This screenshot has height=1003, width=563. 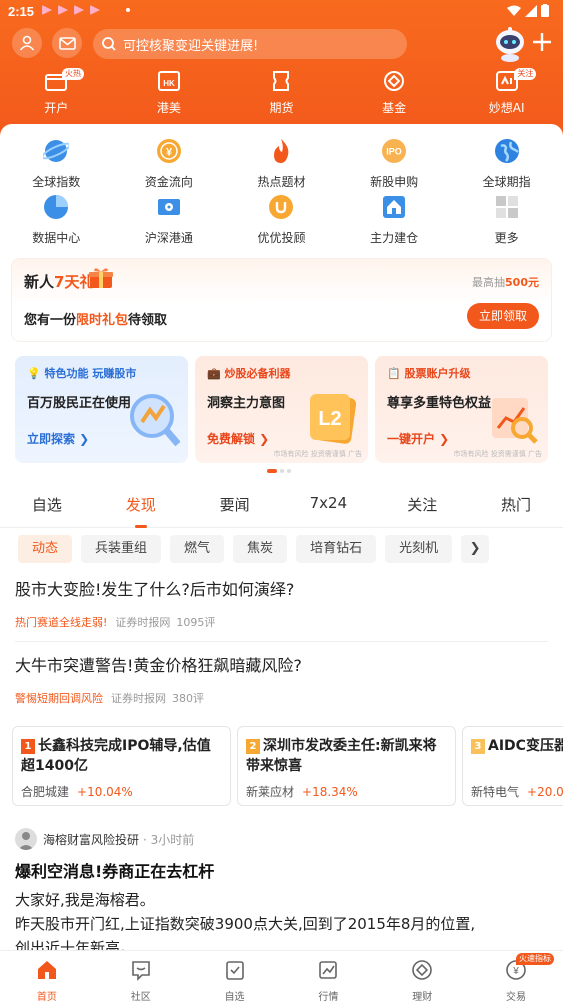 What do you see at coordinates (141, 511) in the screenshot?
I see `tab-discover: 发现` at bounding box center [141, 511].